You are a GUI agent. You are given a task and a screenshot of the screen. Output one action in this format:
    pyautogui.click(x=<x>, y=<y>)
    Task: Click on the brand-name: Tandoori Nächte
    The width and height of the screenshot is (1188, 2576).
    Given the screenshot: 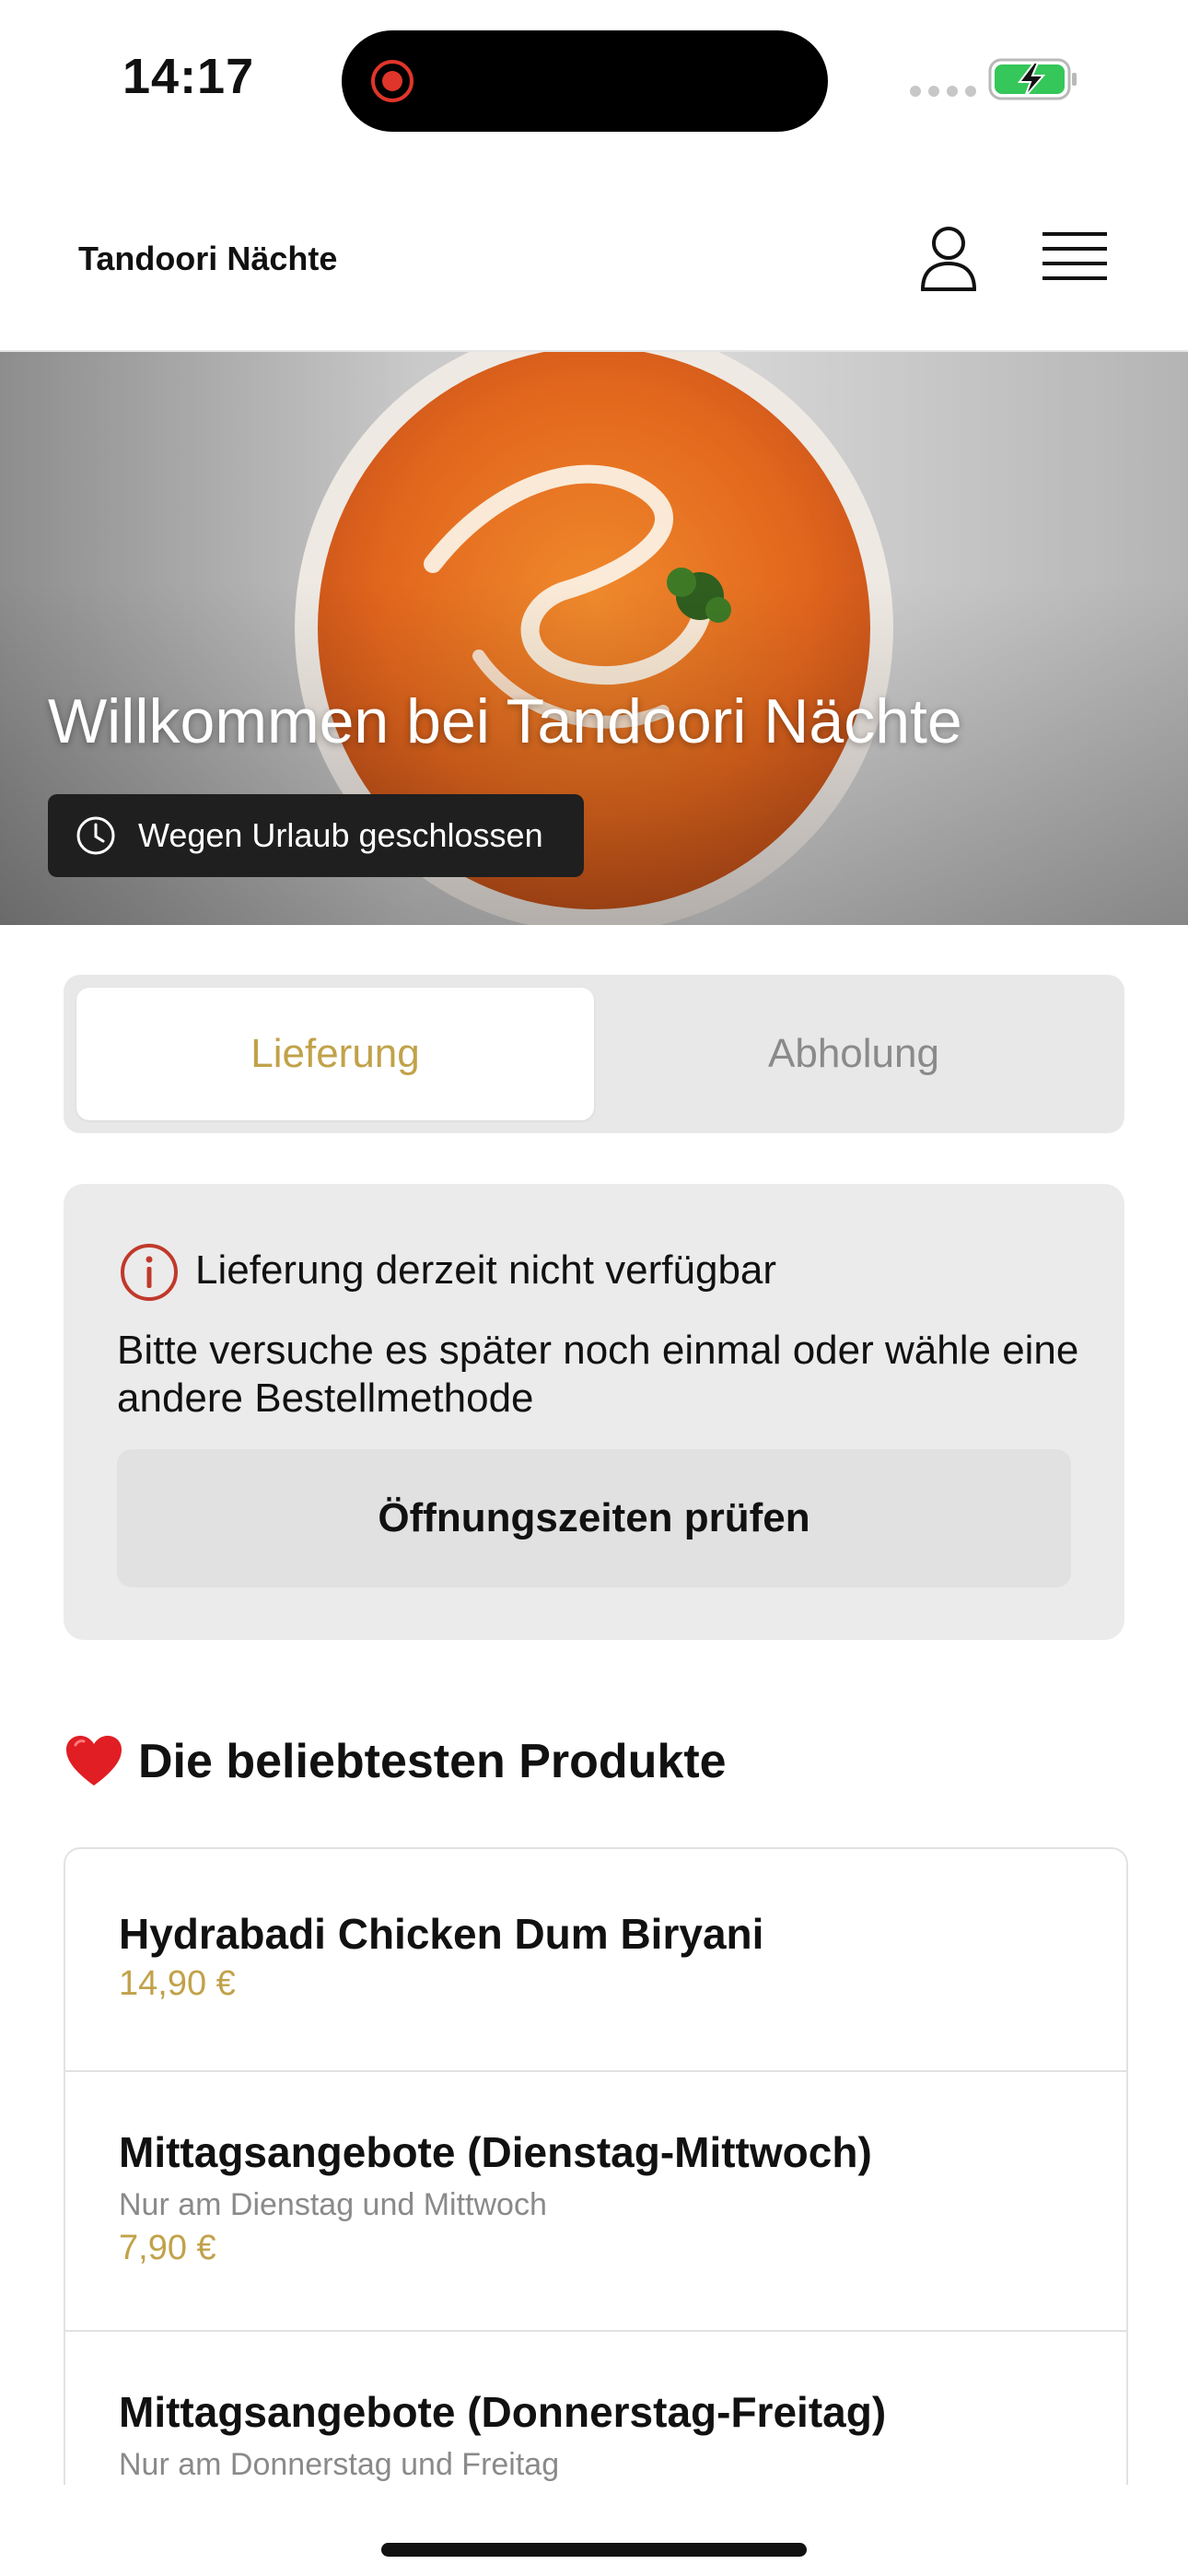 What is the action you would take?
    pyautogui.click(x=207, y=259)
    